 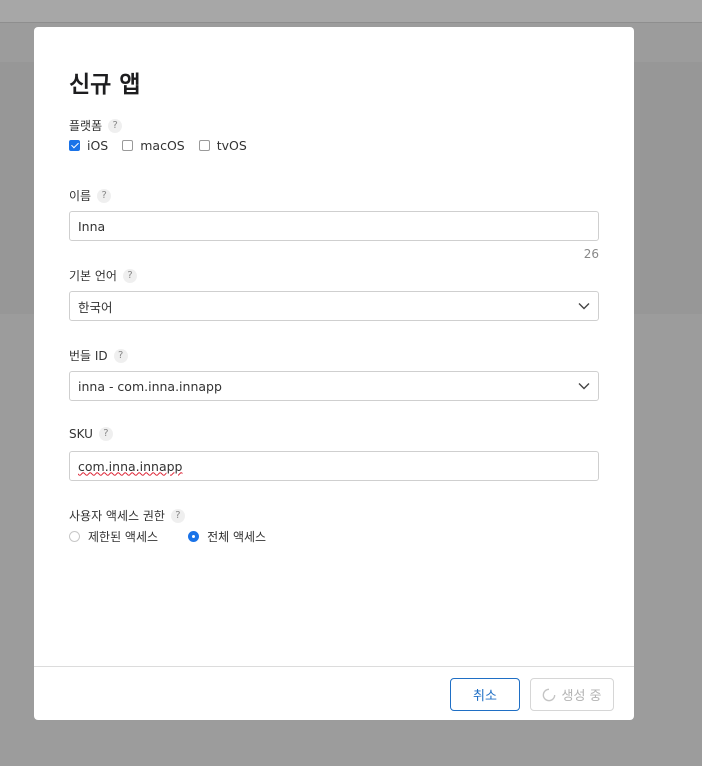 I want to click on full-access-label: 전체 액세스, so click(x=237, y=537).